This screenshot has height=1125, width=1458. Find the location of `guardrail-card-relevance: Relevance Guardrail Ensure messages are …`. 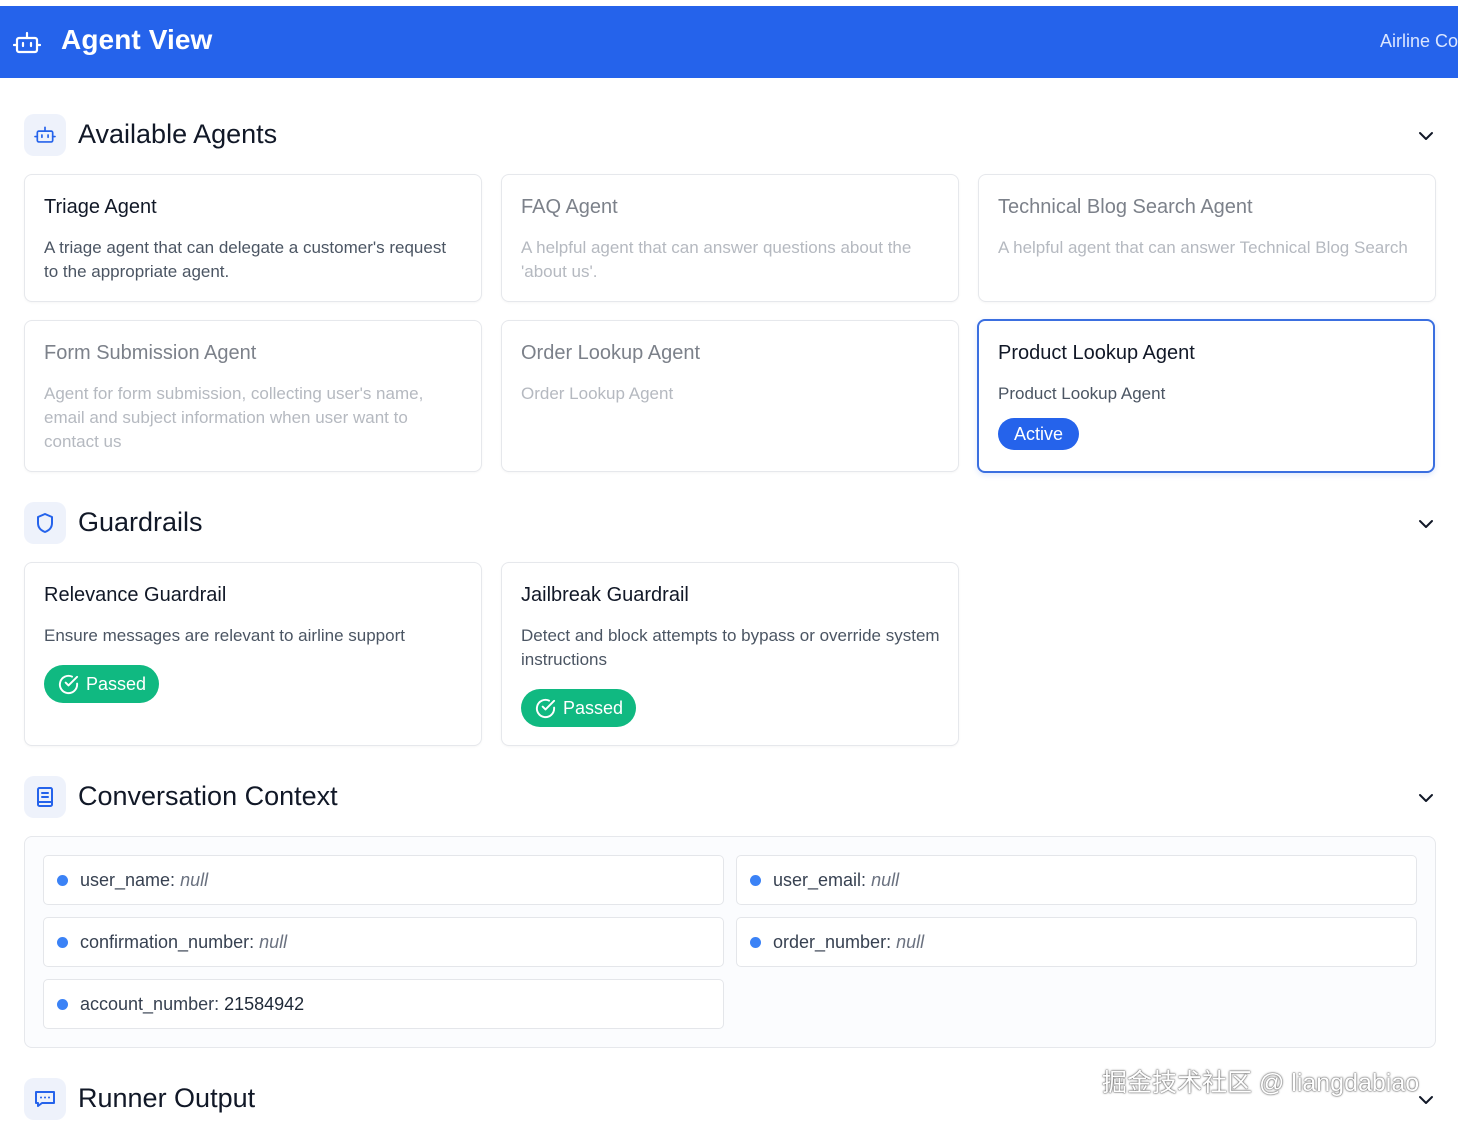

guardrail-card-relevance: Relevance Guardrail Ensure messages are … is located at coordinates (253, 654).